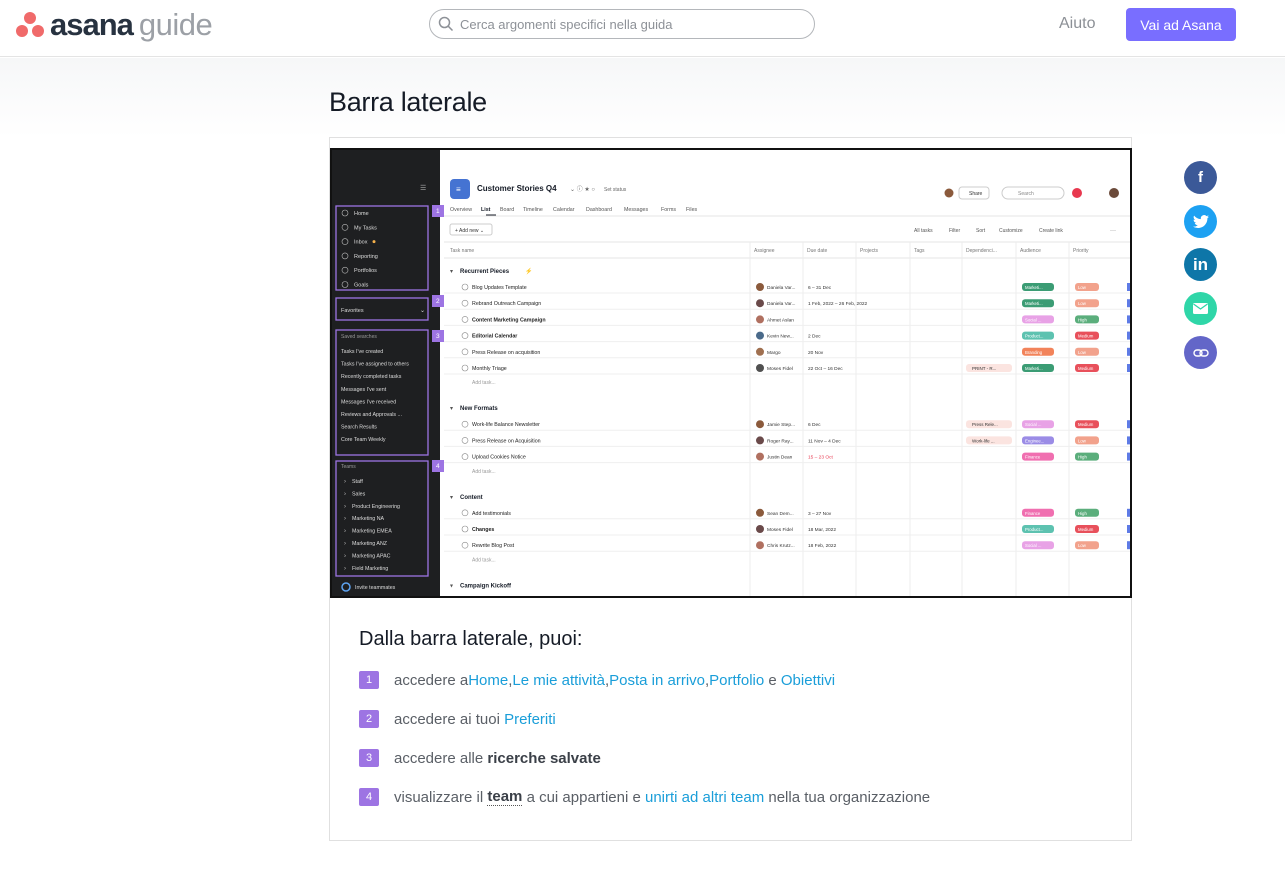  What do you see at coordinates (370, 544) in the screenshot?
I see `team-item: Marketing ANZ` at bounding box center [370, 544].